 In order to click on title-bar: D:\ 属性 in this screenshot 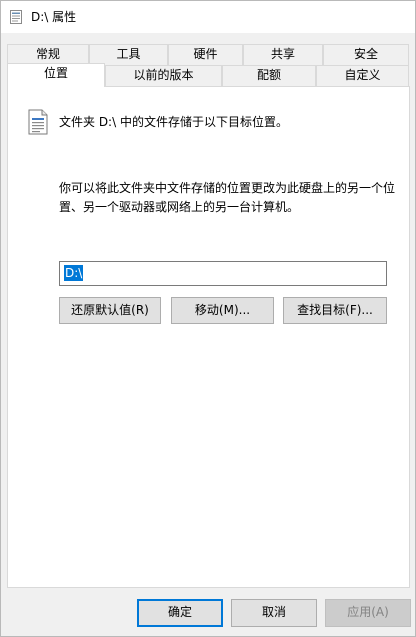, I will do `click(208, 17)`.